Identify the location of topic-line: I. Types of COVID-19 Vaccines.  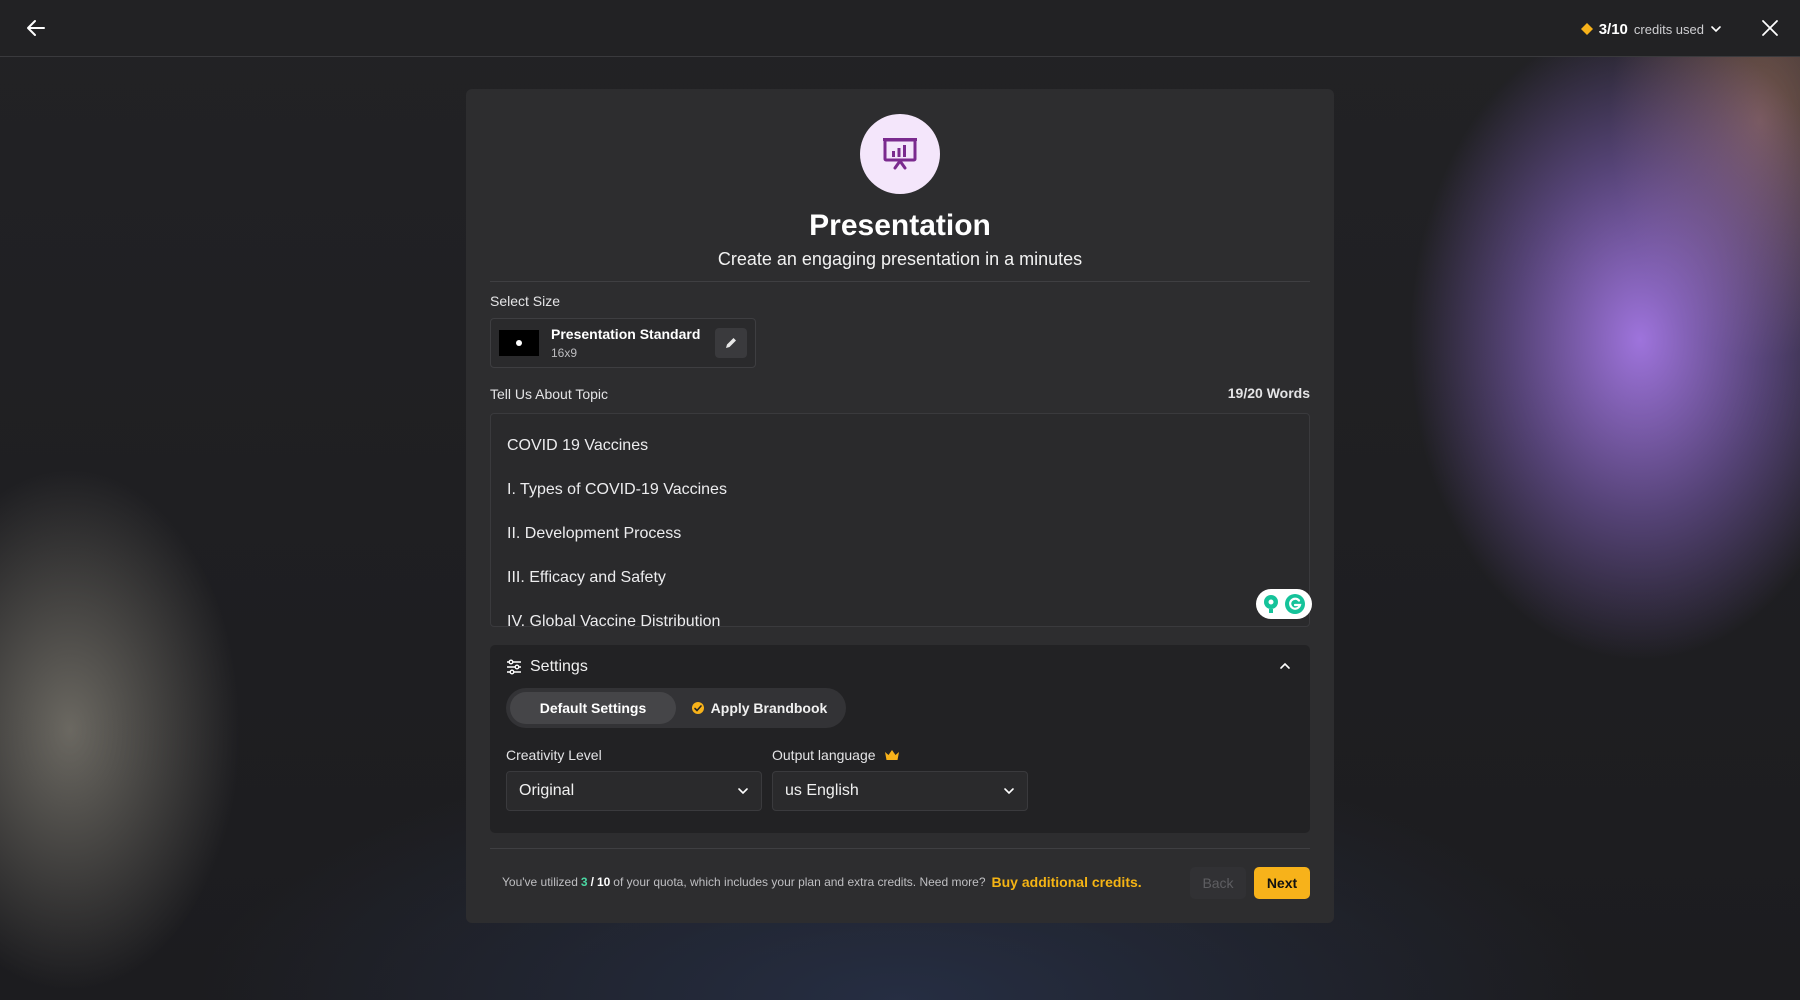
(617, 489).